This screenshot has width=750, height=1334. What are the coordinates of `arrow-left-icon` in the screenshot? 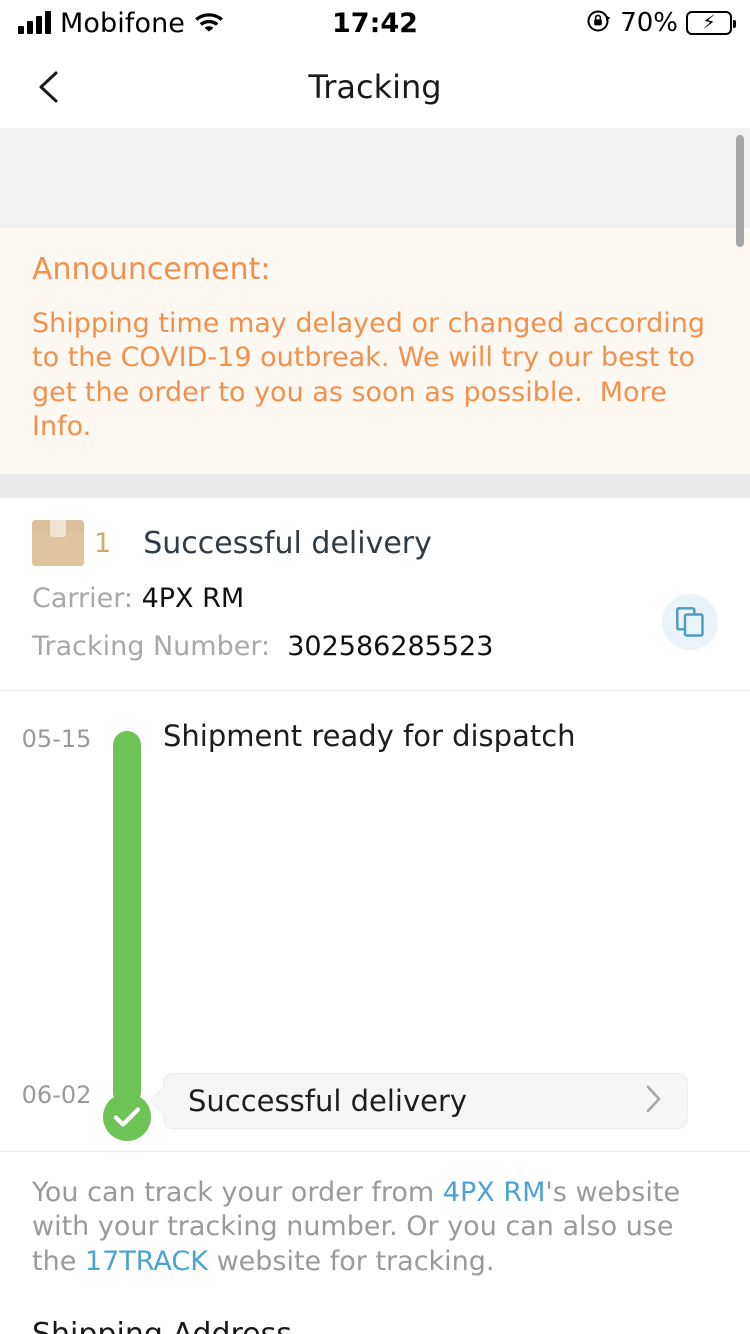 It's located at (48, 87).